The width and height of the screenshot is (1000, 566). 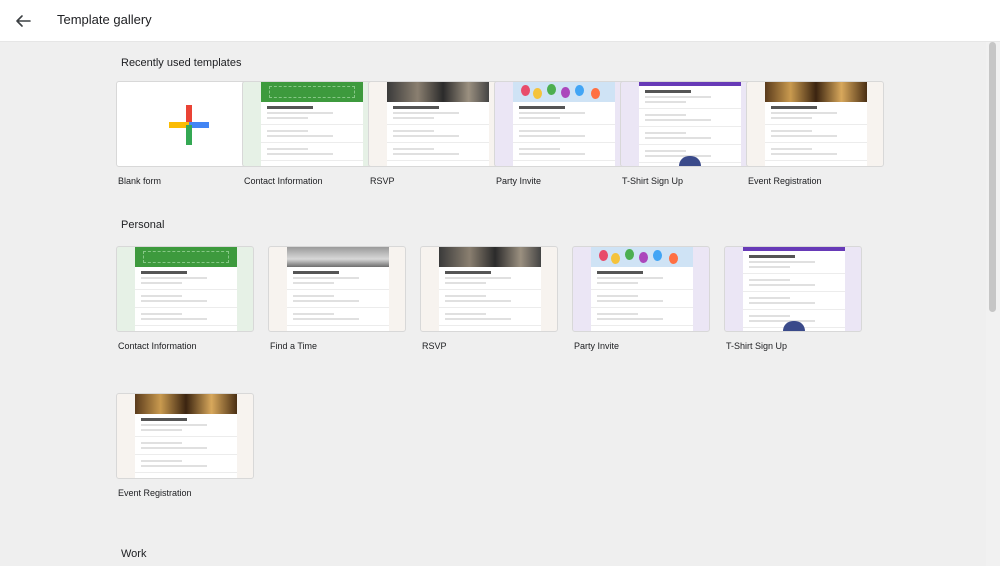 I want to click on template-card-find-a-time: Find a Time, so click(x=337, y=298).